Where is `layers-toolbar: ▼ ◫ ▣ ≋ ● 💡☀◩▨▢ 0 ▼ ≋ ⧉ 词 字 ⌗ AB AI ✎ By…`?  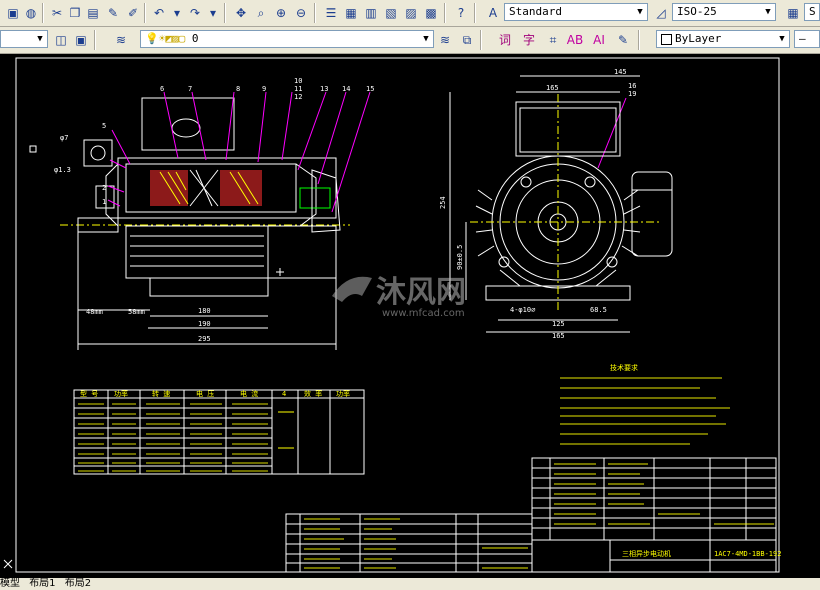 layers-toolbar: ▼ ◫ ▣ ≋ ● 💡☀◩▨▢ 0 ▼ ≋ ⧉ 词 字 ⌗ AB AI ✎ By… is located at coordinates (410, 40).